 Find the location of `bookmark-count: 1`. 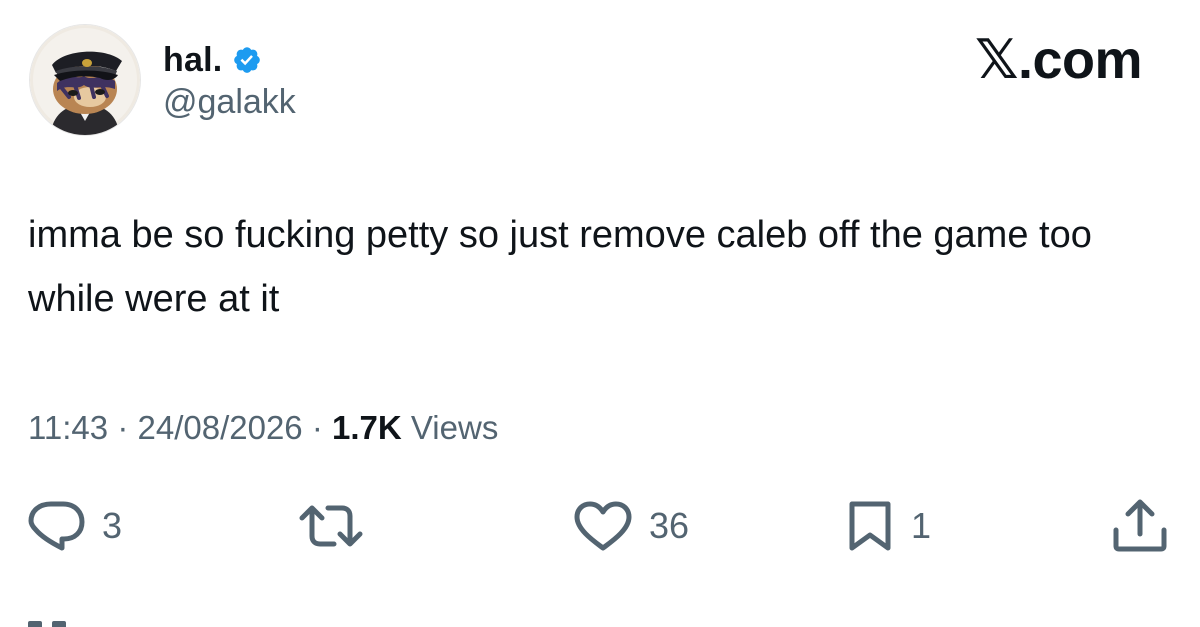

bookmark-count: 1 is located at coordinates (921, 525).